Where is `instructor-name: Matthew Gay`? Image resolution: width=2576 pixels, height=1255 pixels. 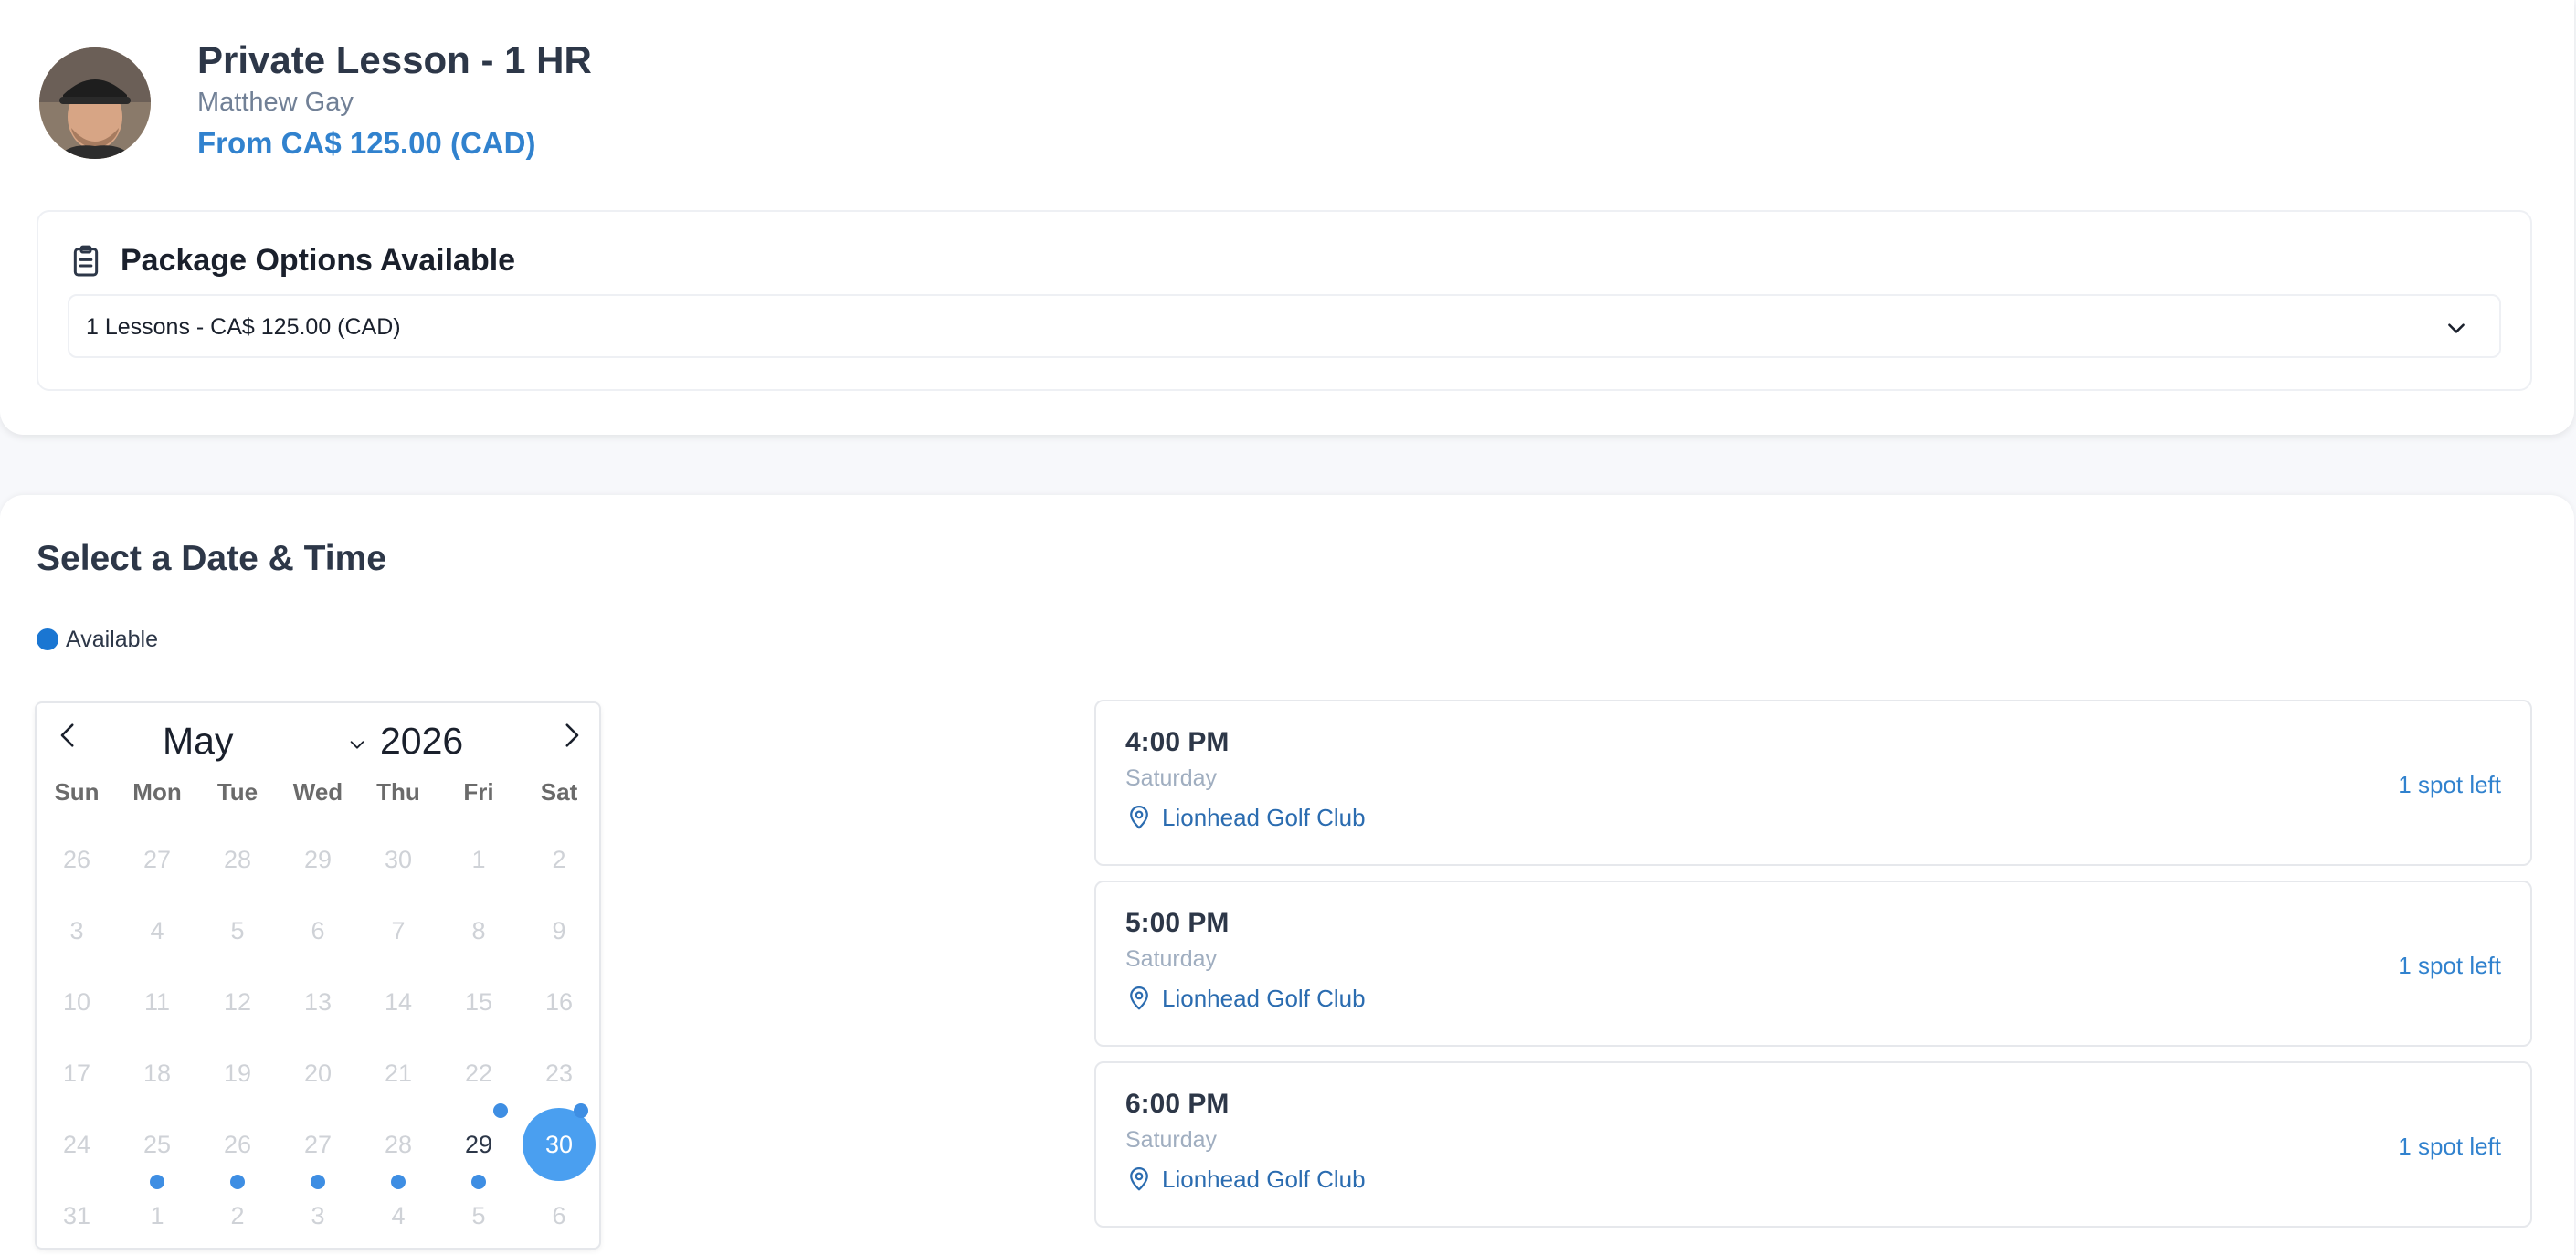 instructor-name: Matthew Gay is located at coordinates (275, 103).